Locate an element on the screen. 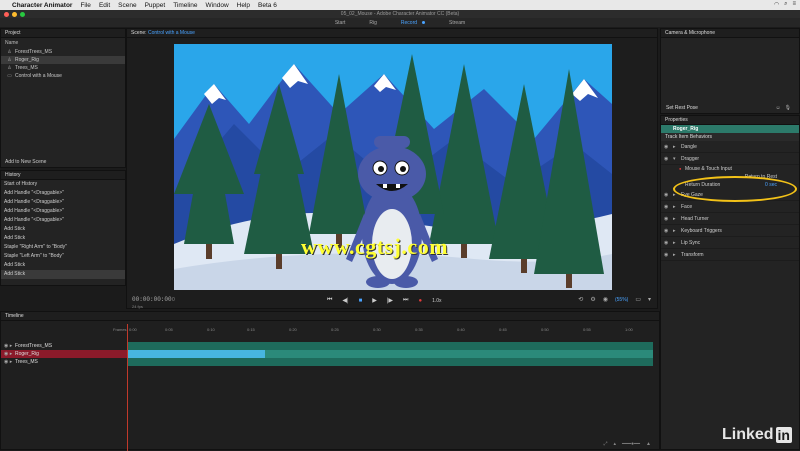  behavior-transform: ◉ ▸ Transform is located at coordinates (730, 255).